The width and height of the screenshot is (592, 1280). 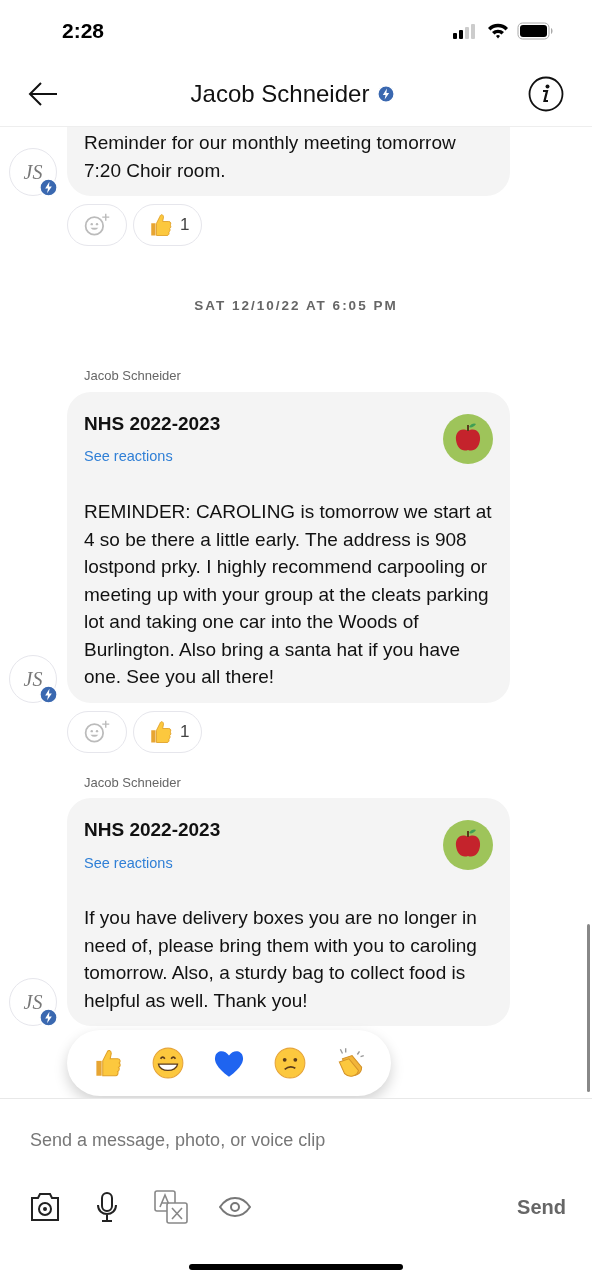 What do you see at coordinates (296, 306) in the screenshot?
I see `date-divider: SAT 12/10/22 AT 6:05 PM` at bounding box center [296, 306].